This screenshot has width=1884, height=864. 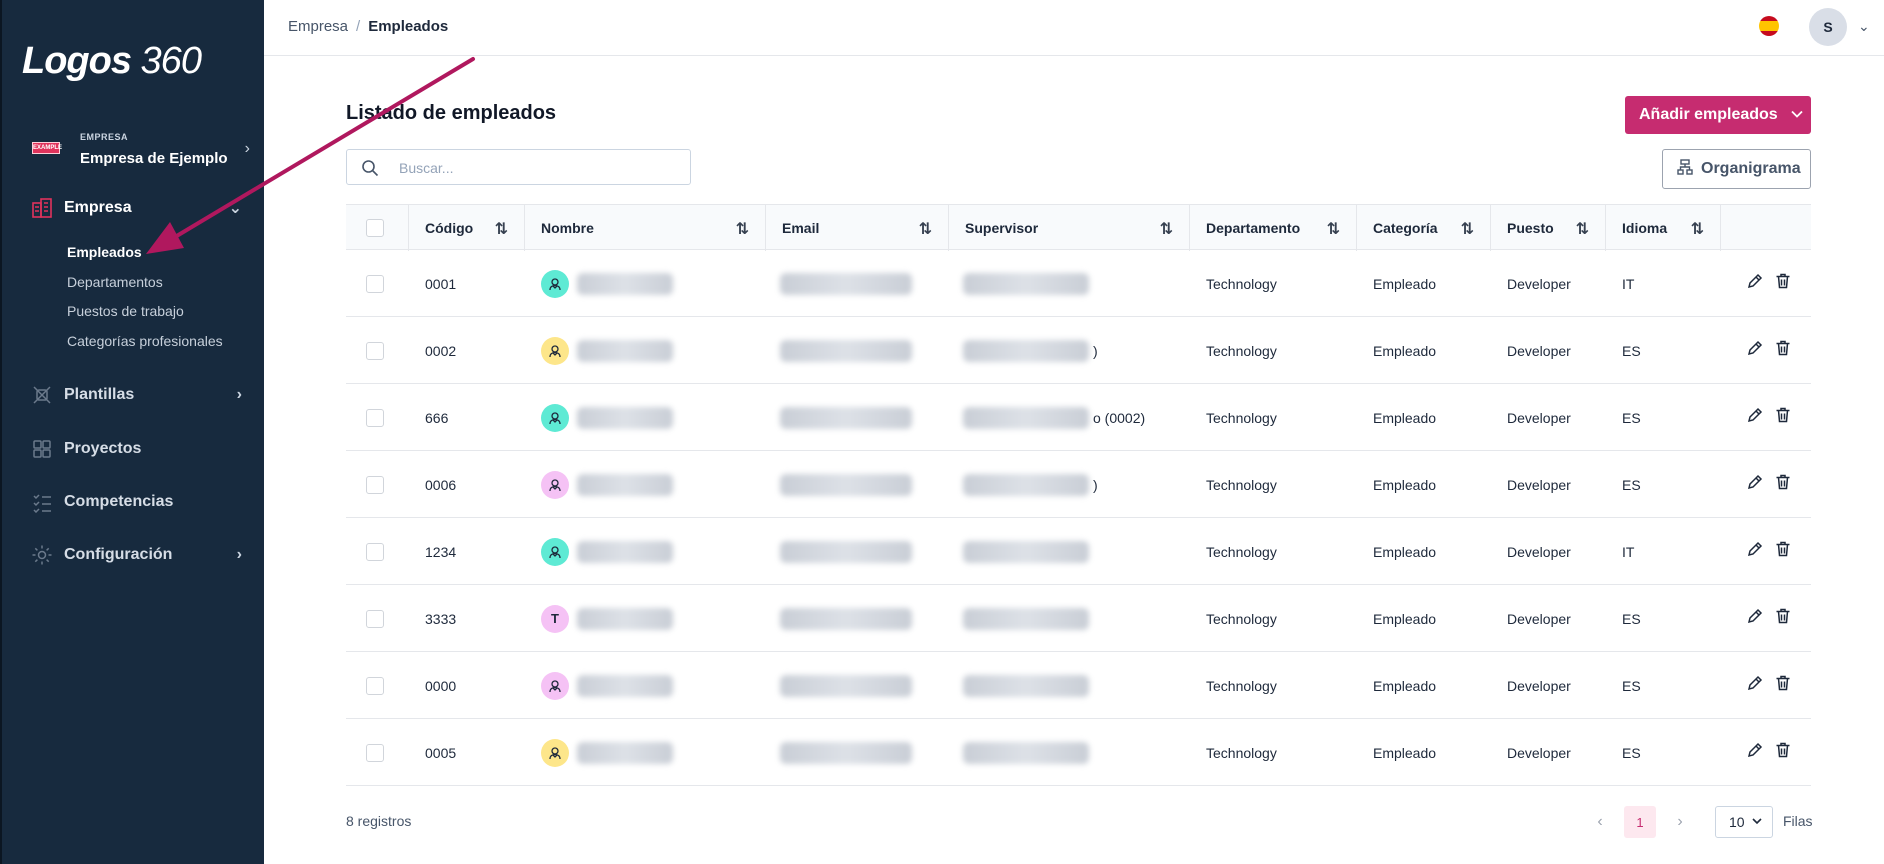 I want to click on org-chart-button: Organigrama, so click(x=1736, y=169).